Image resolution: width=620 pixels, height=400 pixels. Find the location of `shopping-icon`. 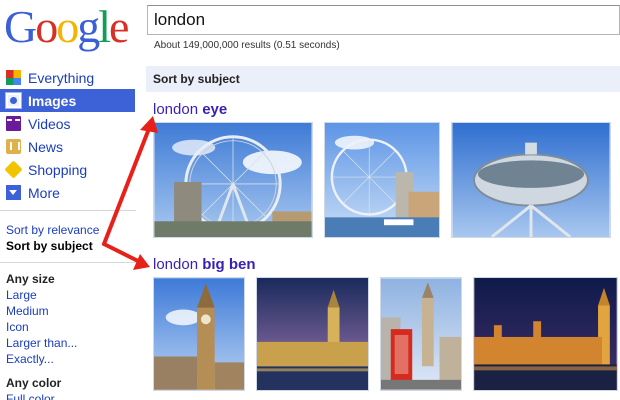

shopping-icon is located at coordinates (13, 169).